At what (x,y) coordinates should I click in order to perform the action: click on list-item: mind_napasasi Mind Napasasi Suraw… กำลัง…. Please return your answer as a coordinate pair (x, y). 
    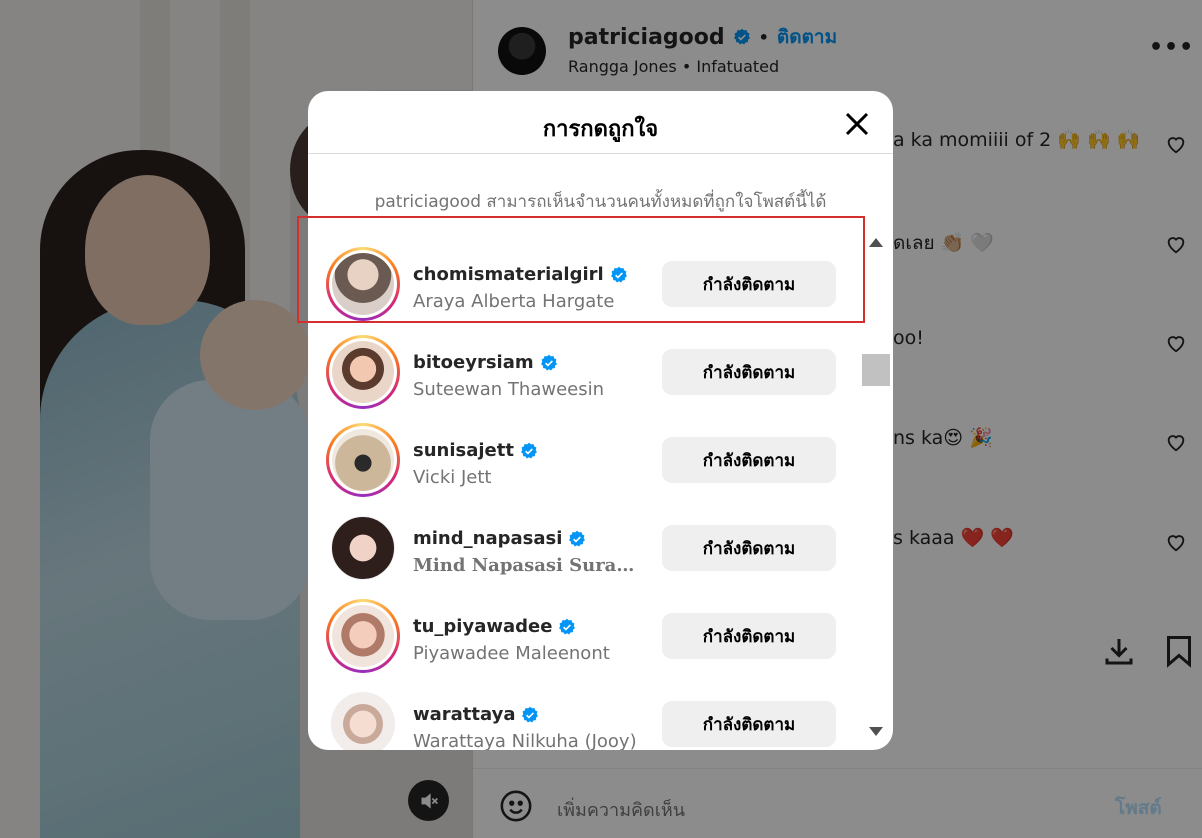
    Looking at the image, I should click on (584, 548).